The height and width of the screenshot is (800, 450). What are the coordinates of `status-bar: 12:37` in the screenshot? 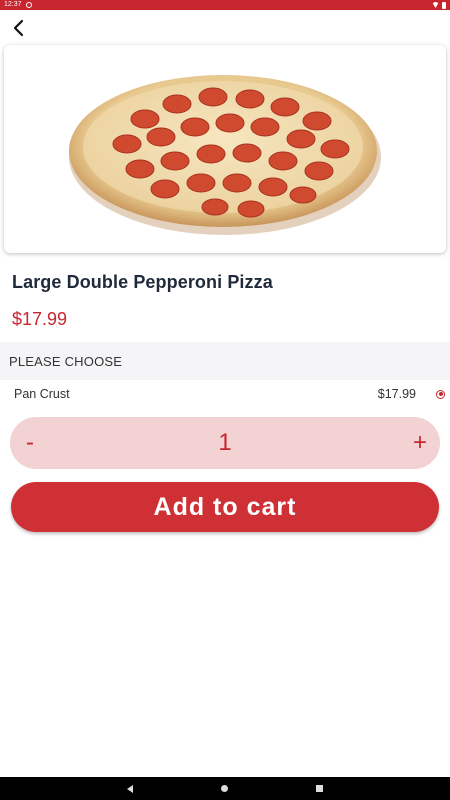 It's located at (225, 5).